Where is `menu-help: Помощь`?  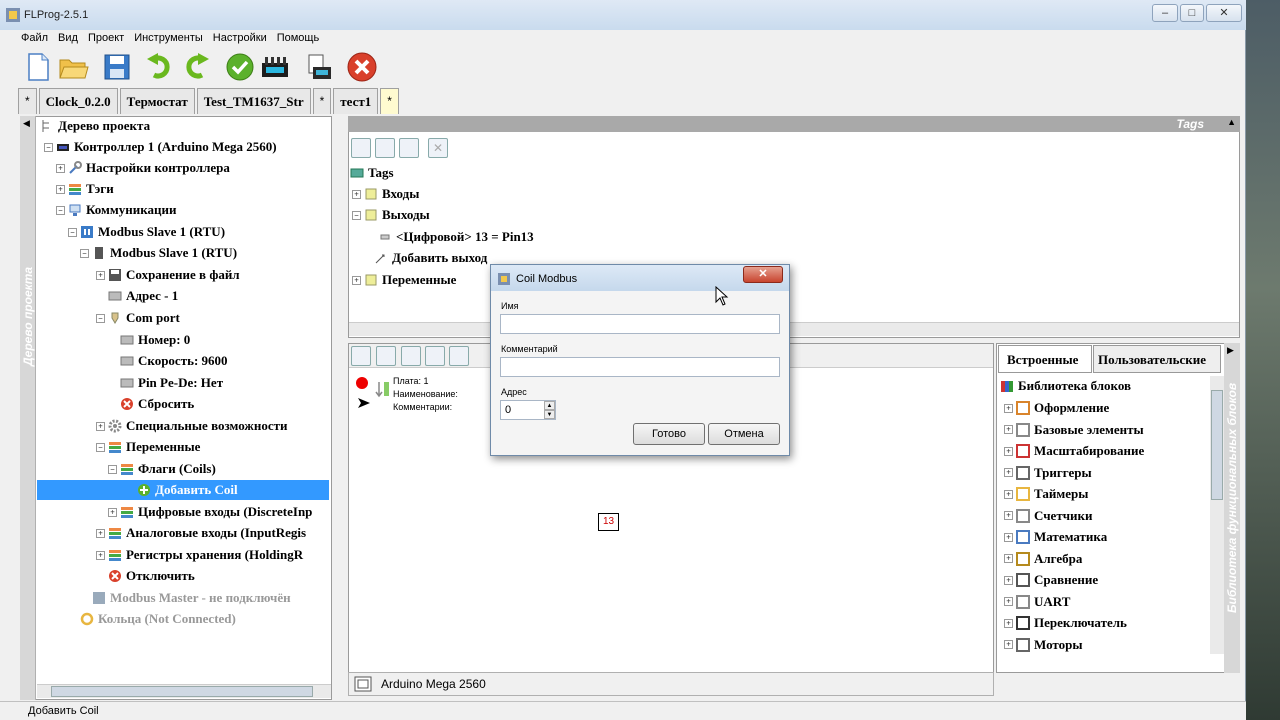 menu-help: Помощь is located at coordinates (298, 38).